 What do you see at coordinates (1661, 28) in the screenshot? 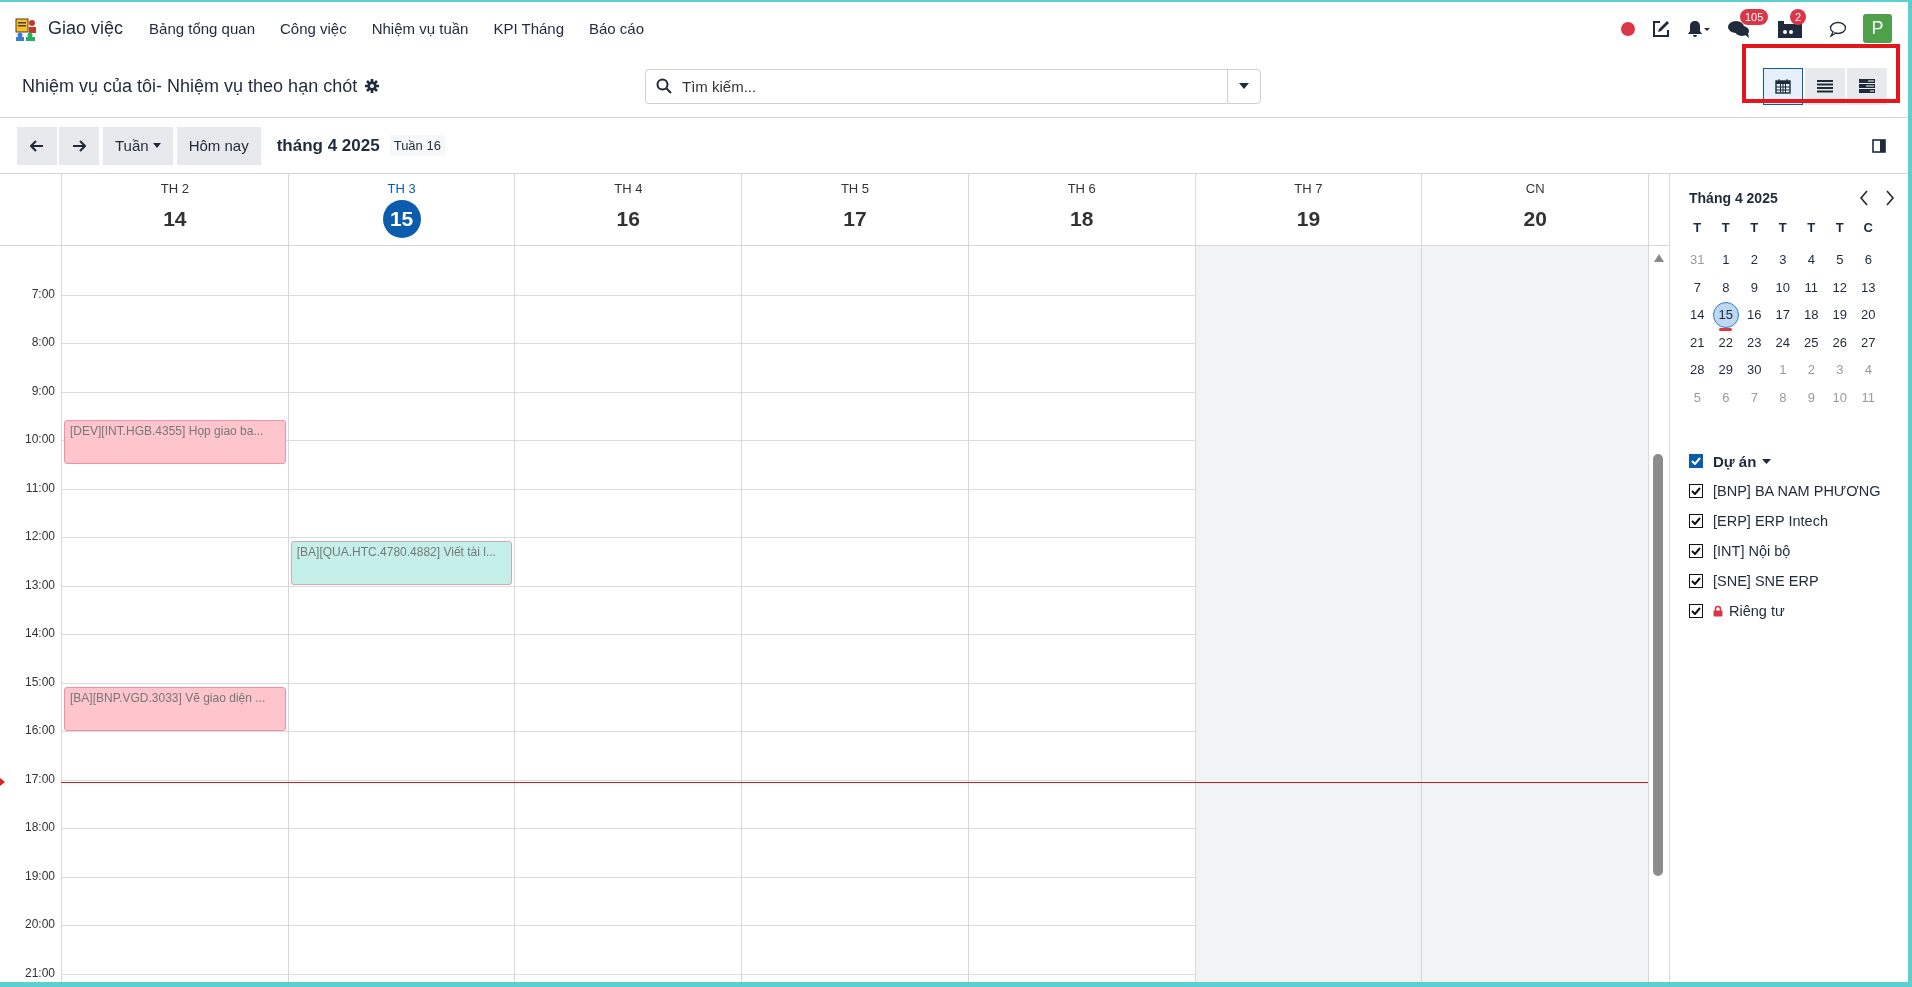
I see `edit-icon` at bounding box center [1661, 28].